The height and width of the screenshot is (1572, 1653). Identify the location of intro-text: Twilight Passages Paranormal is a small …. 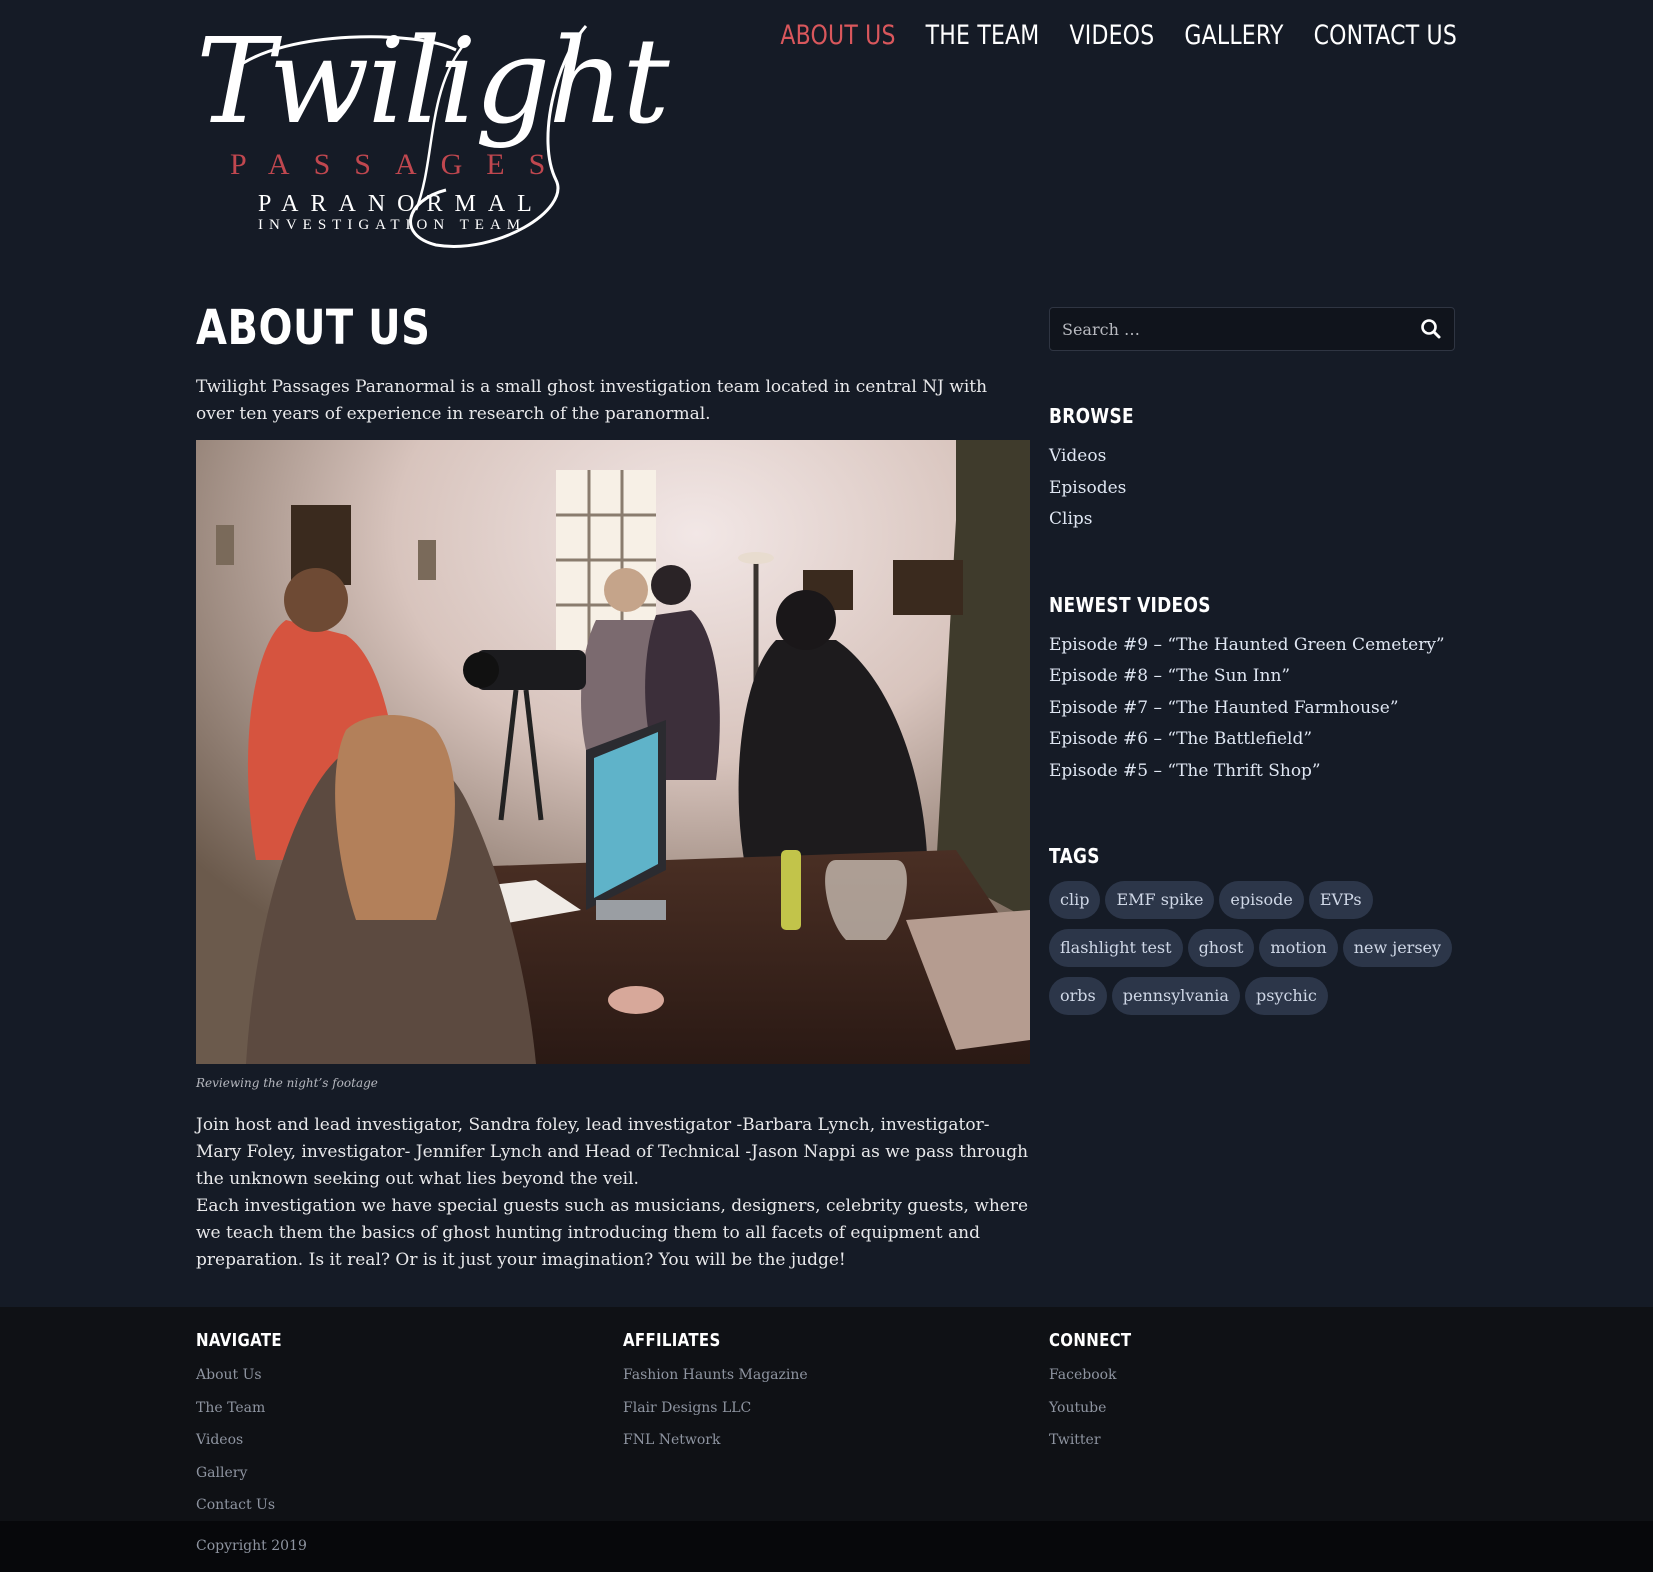
(592, 400).